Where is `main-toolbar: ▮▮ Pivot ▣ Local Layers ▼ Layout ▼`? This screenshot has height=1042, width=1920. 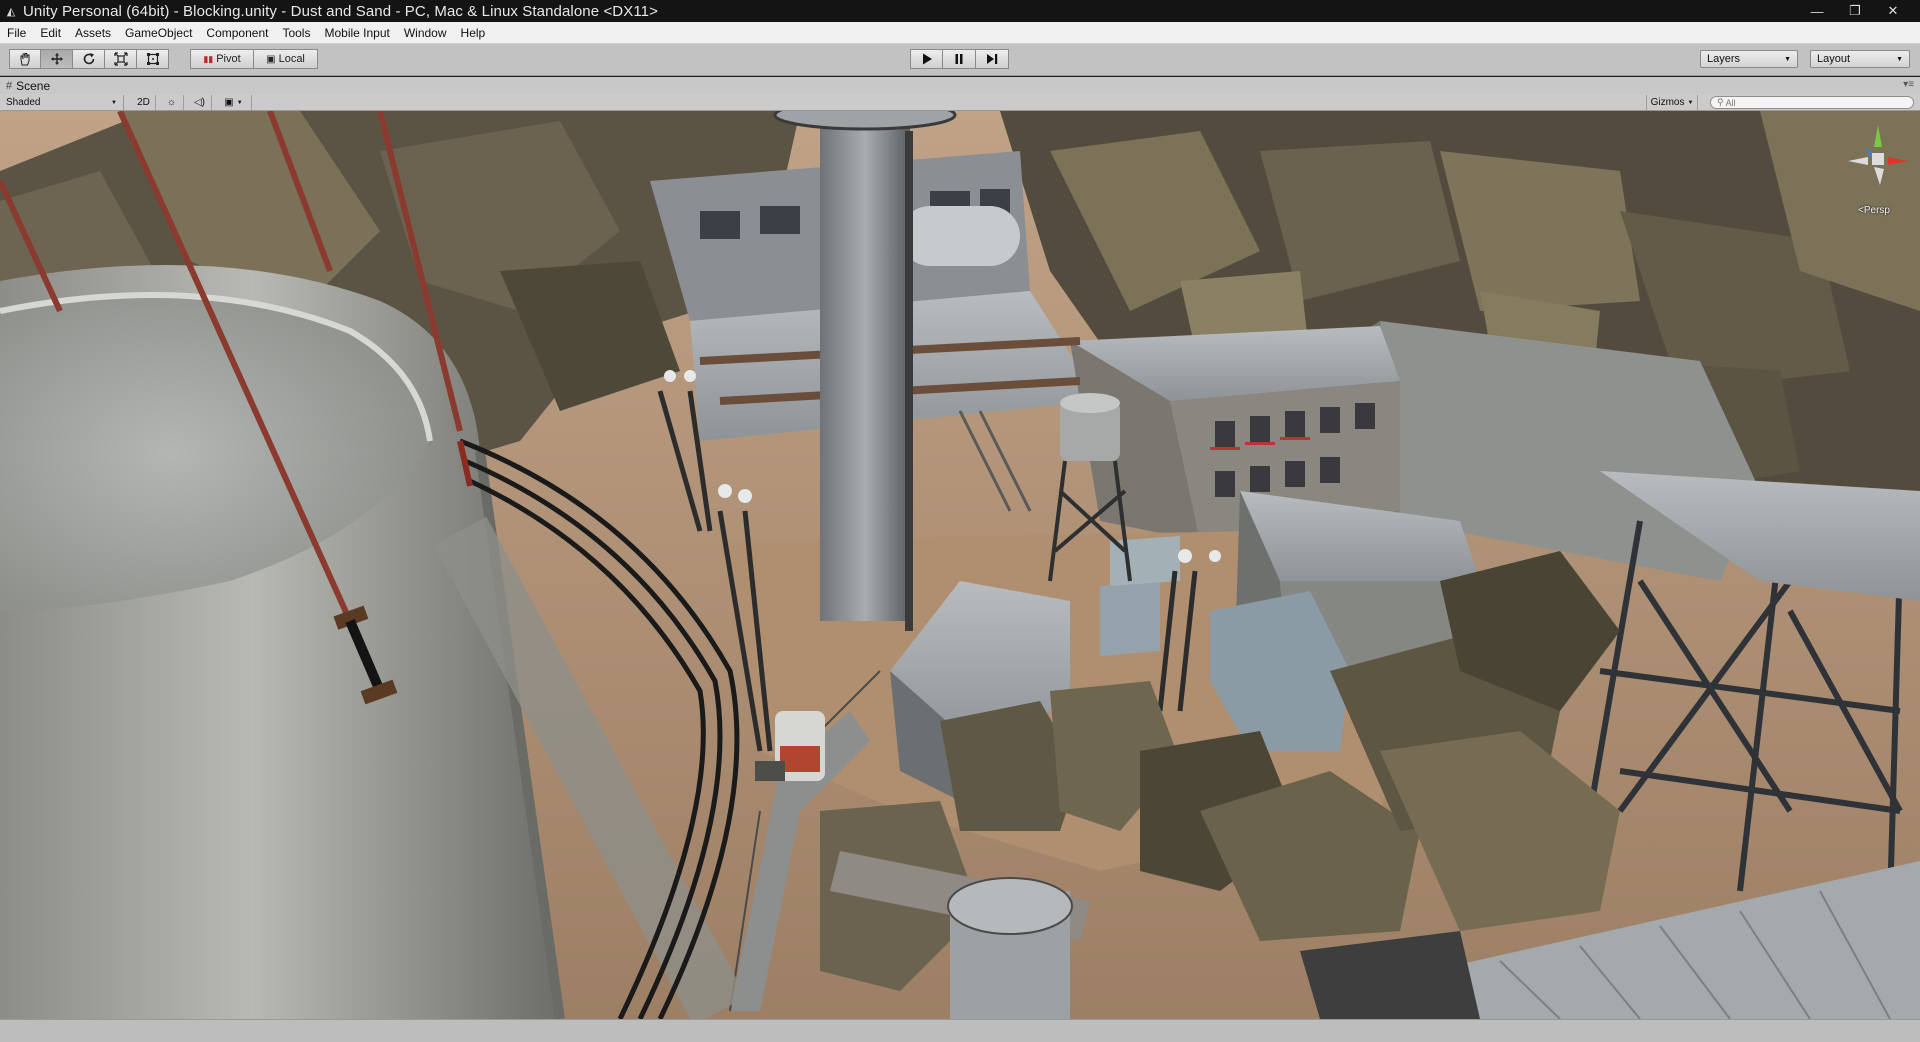 main-toolbar: ▮▮ Pivot ▣ Local Layers ▼ Layout ▼ is located at coordinates (960, 60).